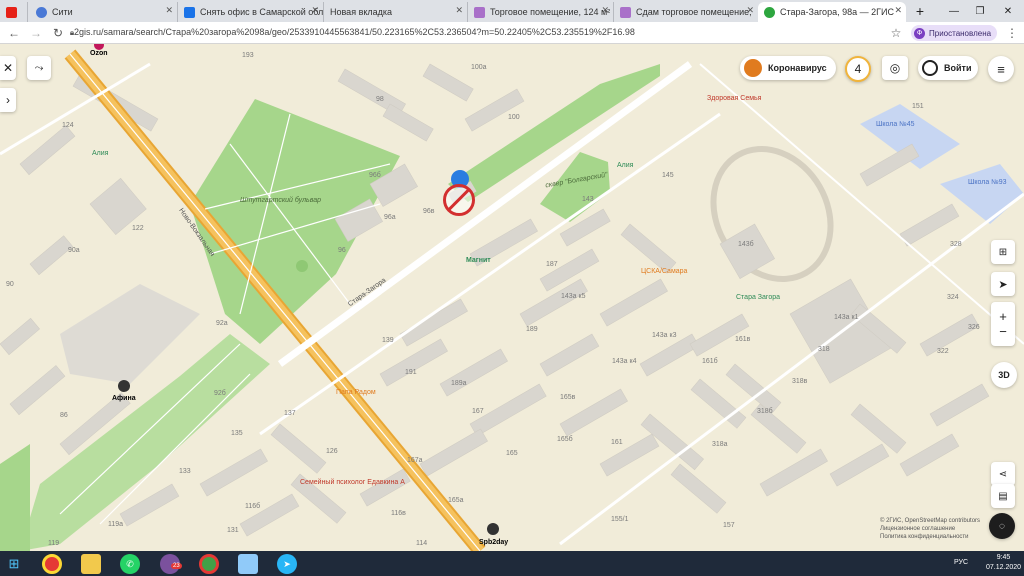  Describe the element at coordinates (10, 284) in the screenshot. I see `building-number: 90` at that location.